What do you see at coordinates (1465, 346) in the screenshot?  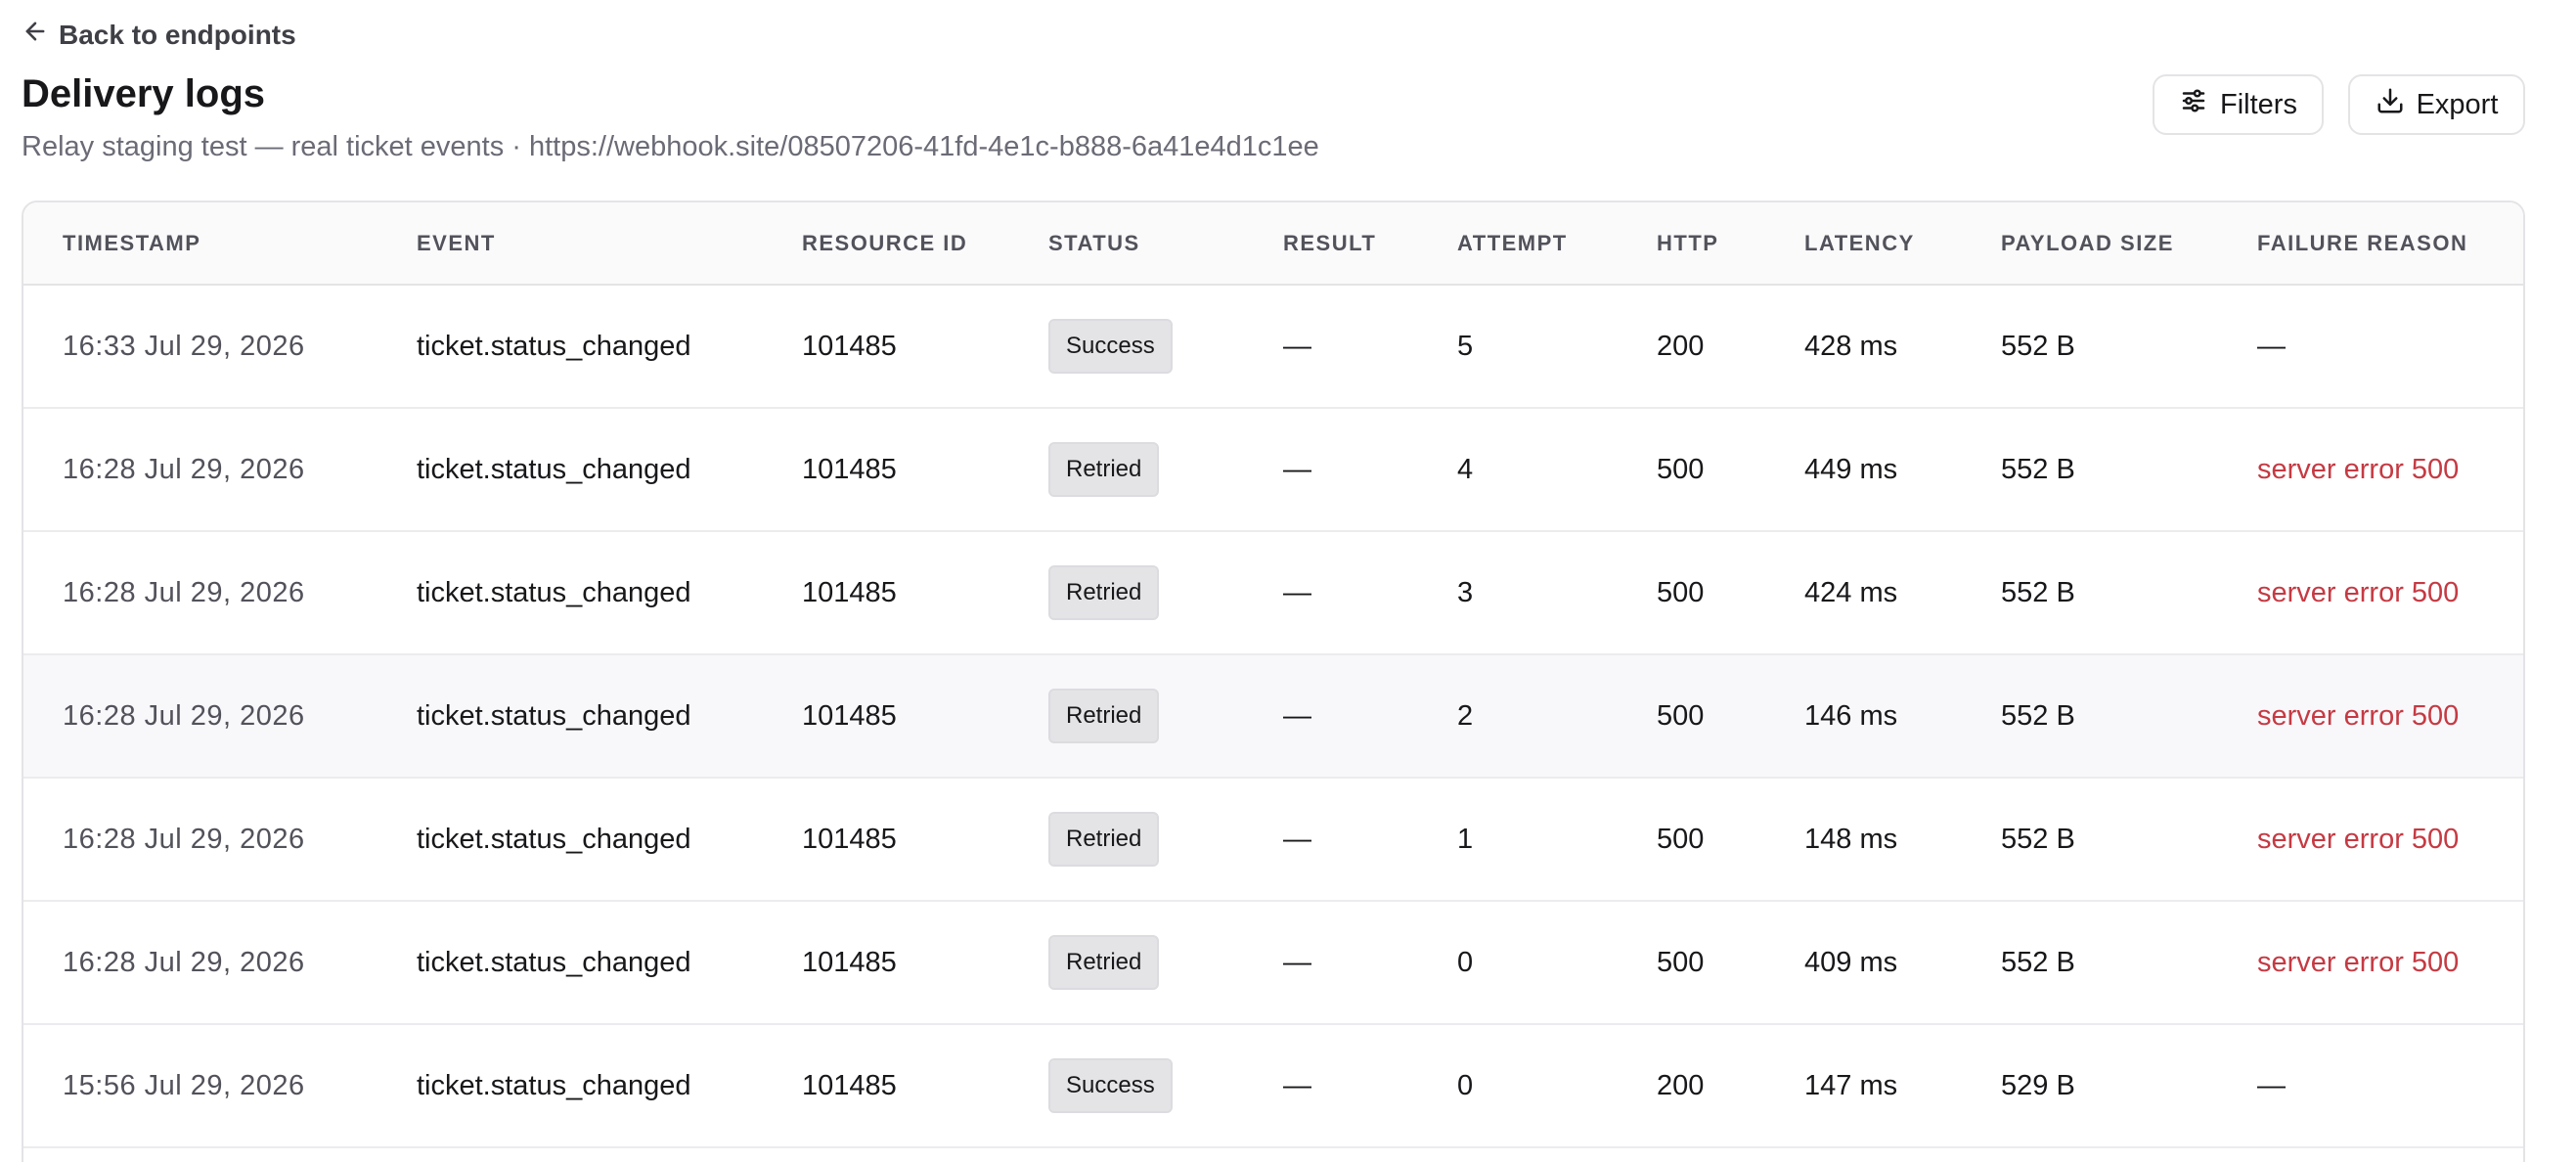 I see `cell-attempt: 5` at bounding box center [1465, 346].